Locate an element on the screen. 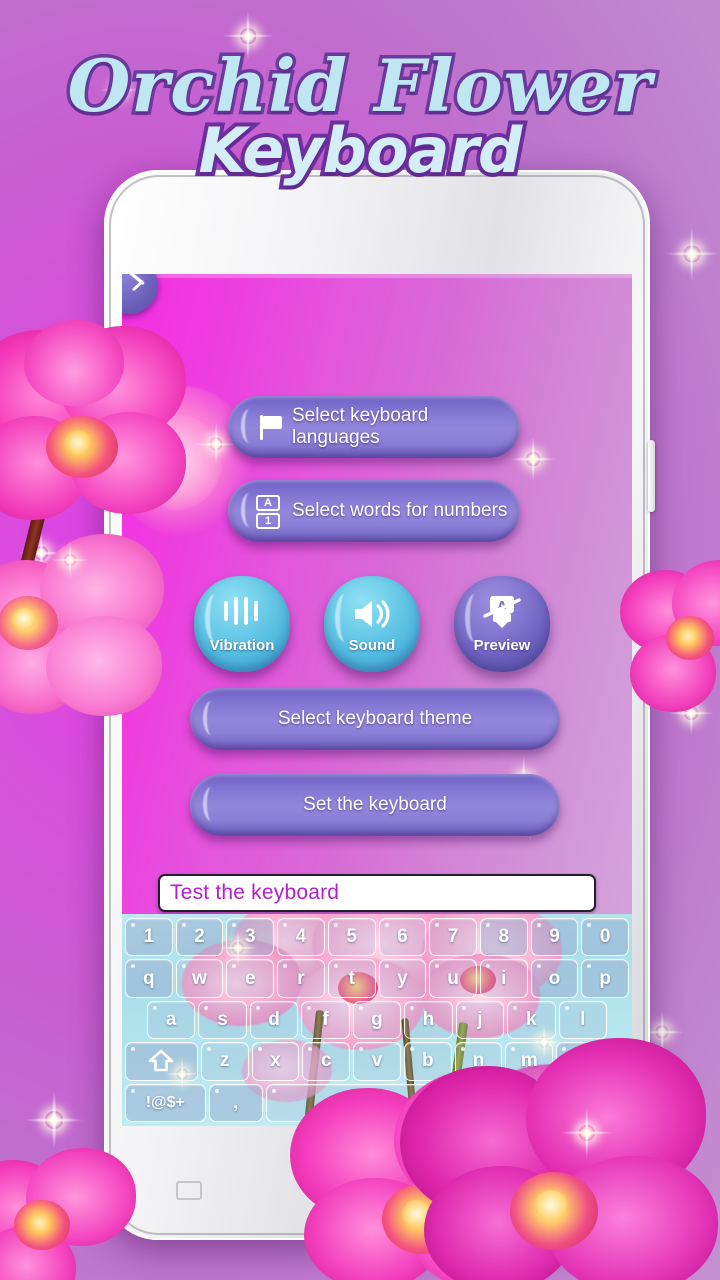 This screenshot has width=720, height=1280. key-k: k is located at coordinates (531, 1020).